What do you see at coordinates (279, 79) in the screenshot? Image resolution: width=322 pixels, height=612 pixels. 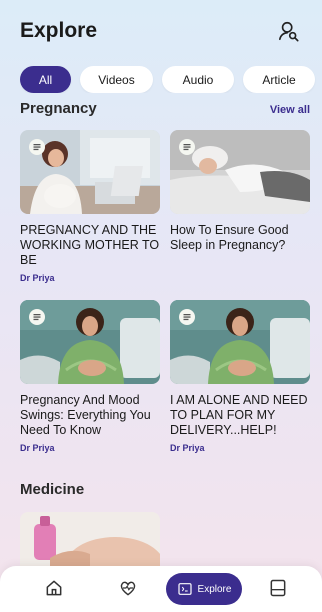 I see `filter-chip-article: Article` at bounding box center [279, 79].